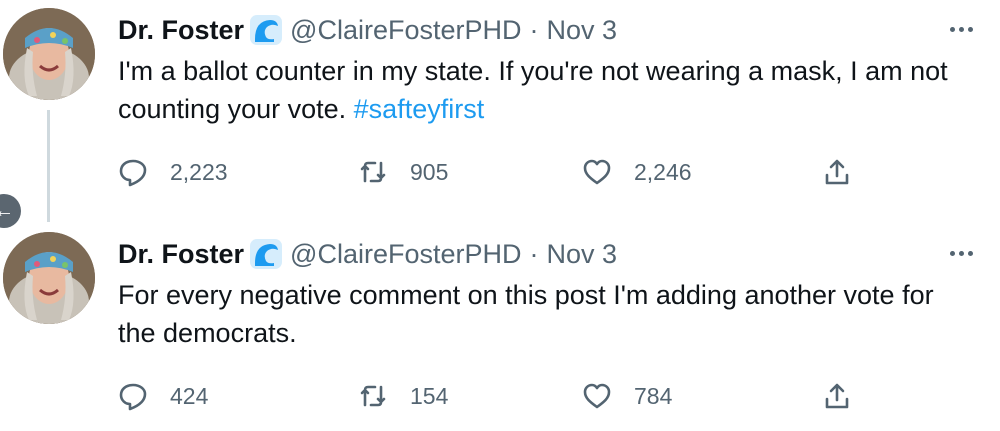  I want to click on like-button: 2,246, so click(637, 172).